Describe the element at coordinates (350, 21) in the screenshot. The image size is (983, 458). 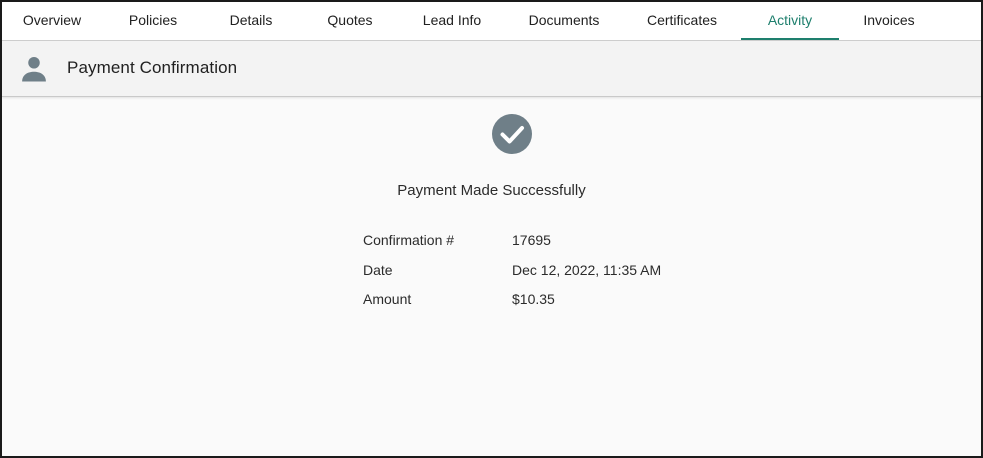
I see `tab-quotes: Quotes` at that location.